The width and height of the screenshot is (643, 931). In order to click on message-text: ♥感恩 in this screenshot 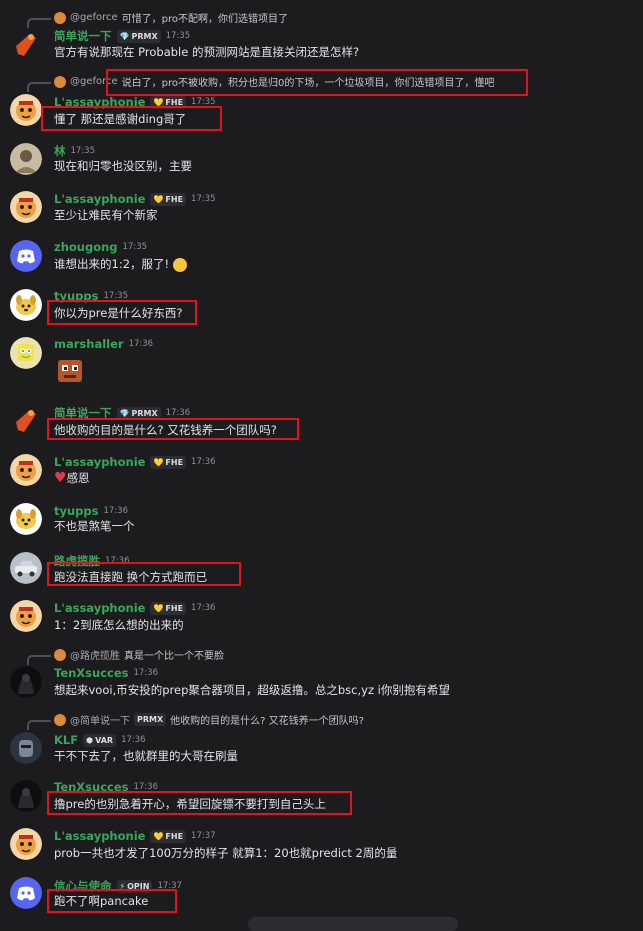, I will do `click(72, 478)`.